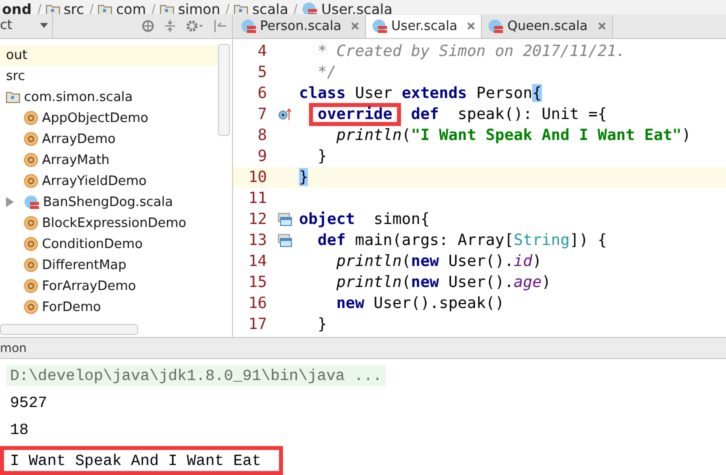 Image resolution: width=726 pixels, height=475 pixels. Describe the element at coordinates (257, 198) in the screenshot. I see `line-number: 11` at that location.